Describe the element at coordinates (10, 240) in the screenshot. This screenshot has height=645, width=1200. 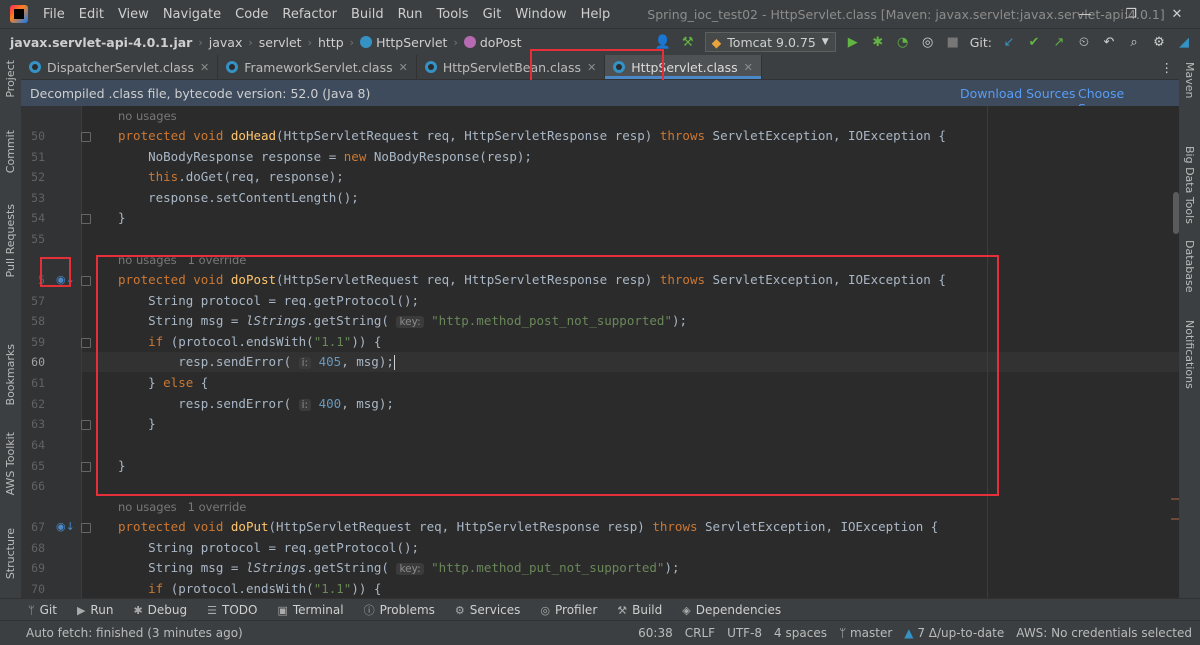
I see `tool-pull-requests: Pull Requests` at that location.